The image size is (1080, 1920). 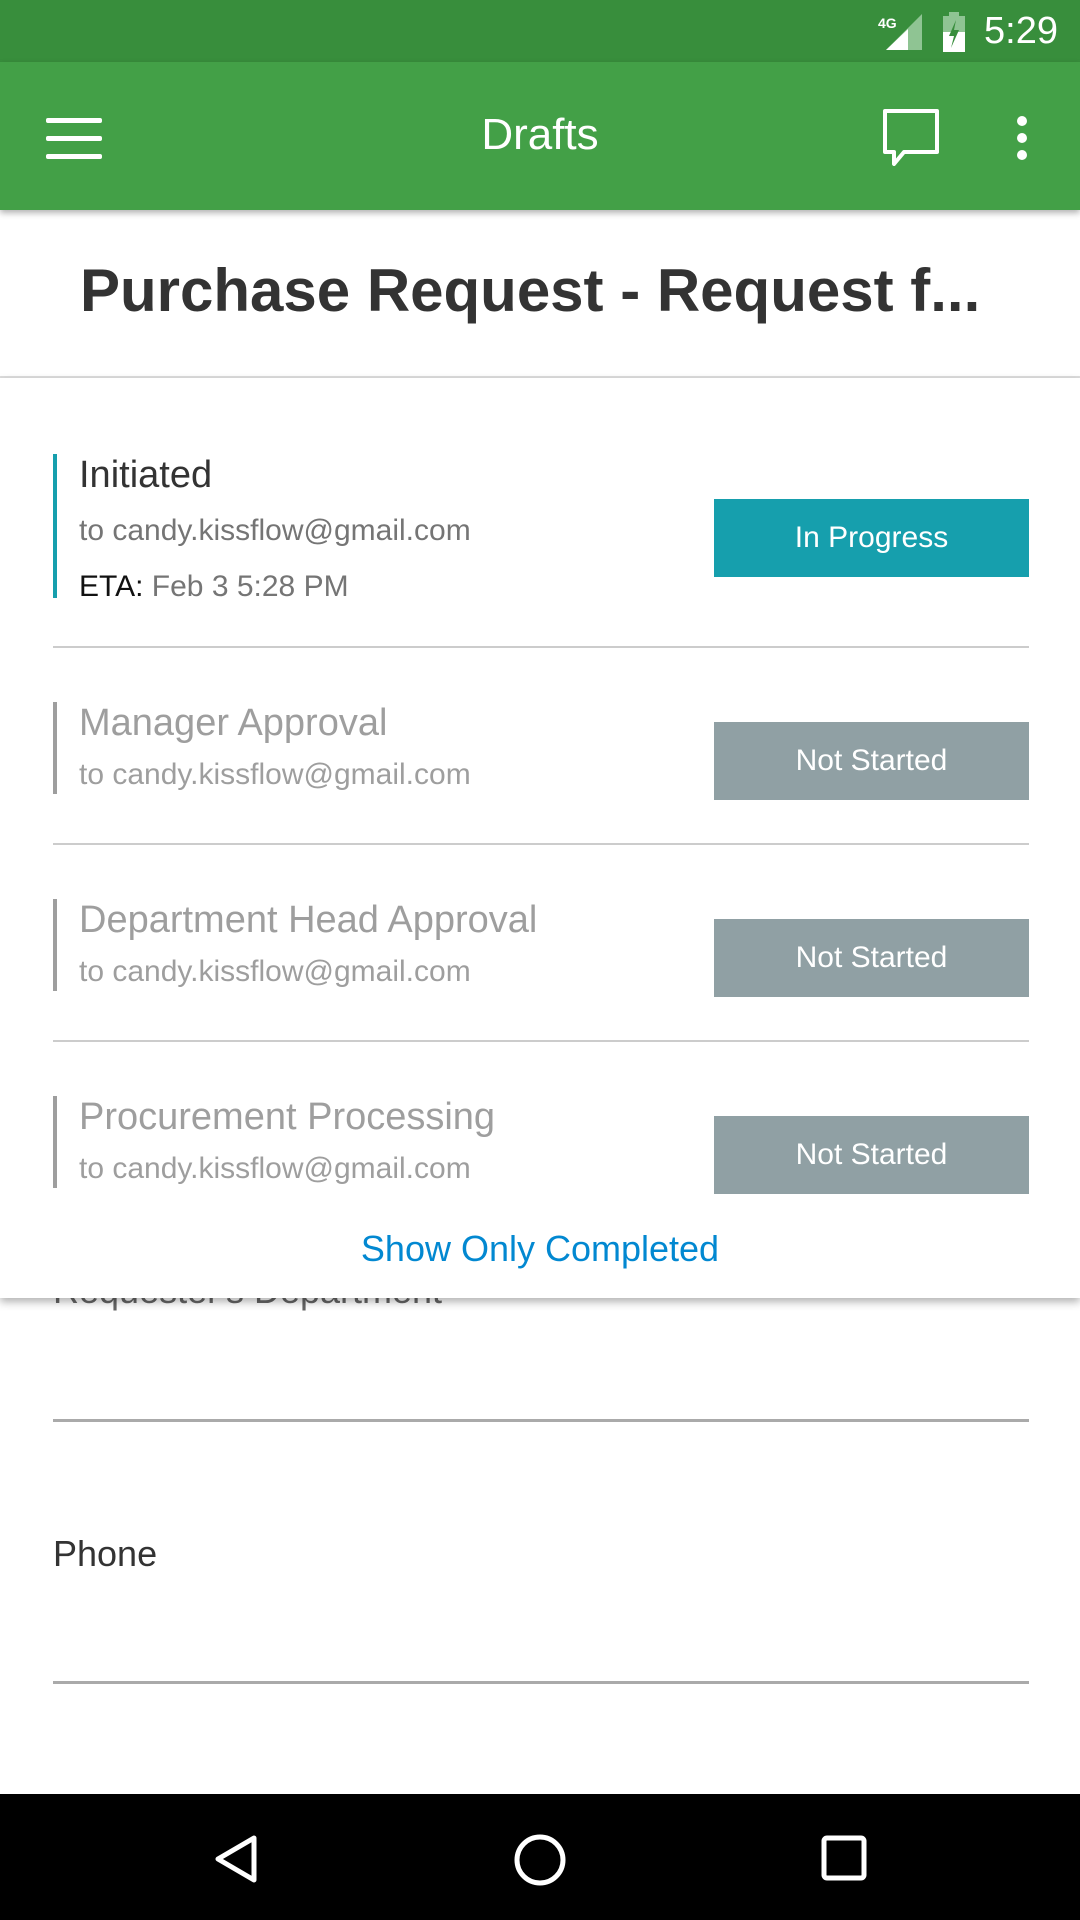 What do you see at coordinates (287, 1117) in the screenshot?
I see `step-title: Procurement Processing` at bounding box center [287, 1117].